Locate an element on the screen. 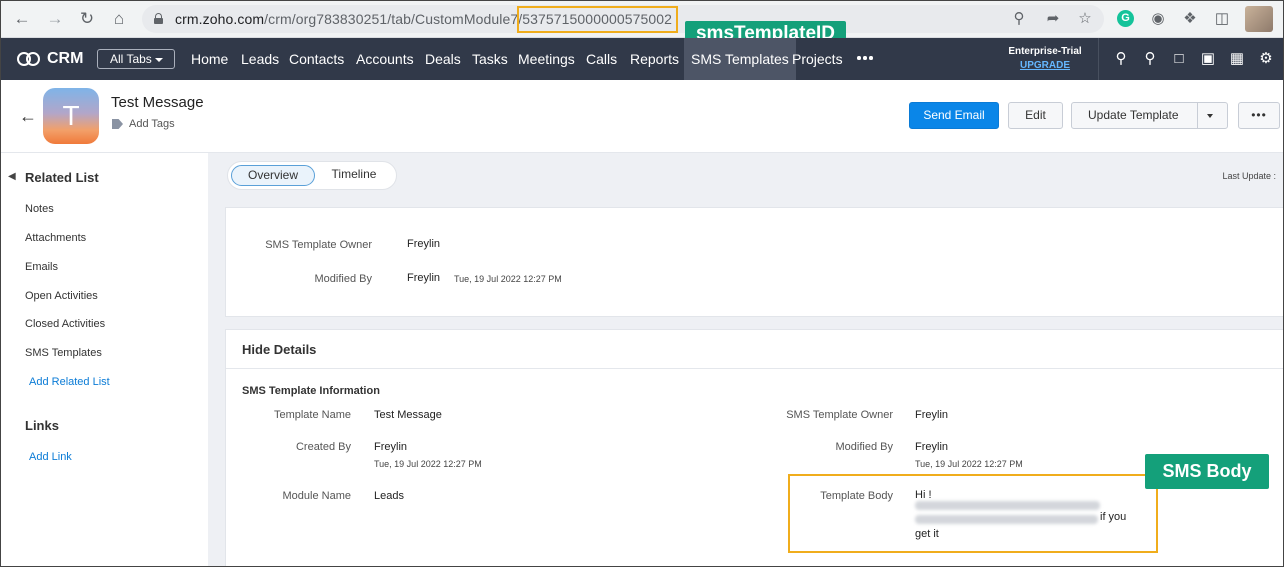  create-new-icon: □ is located at coordinates (1179, 59).